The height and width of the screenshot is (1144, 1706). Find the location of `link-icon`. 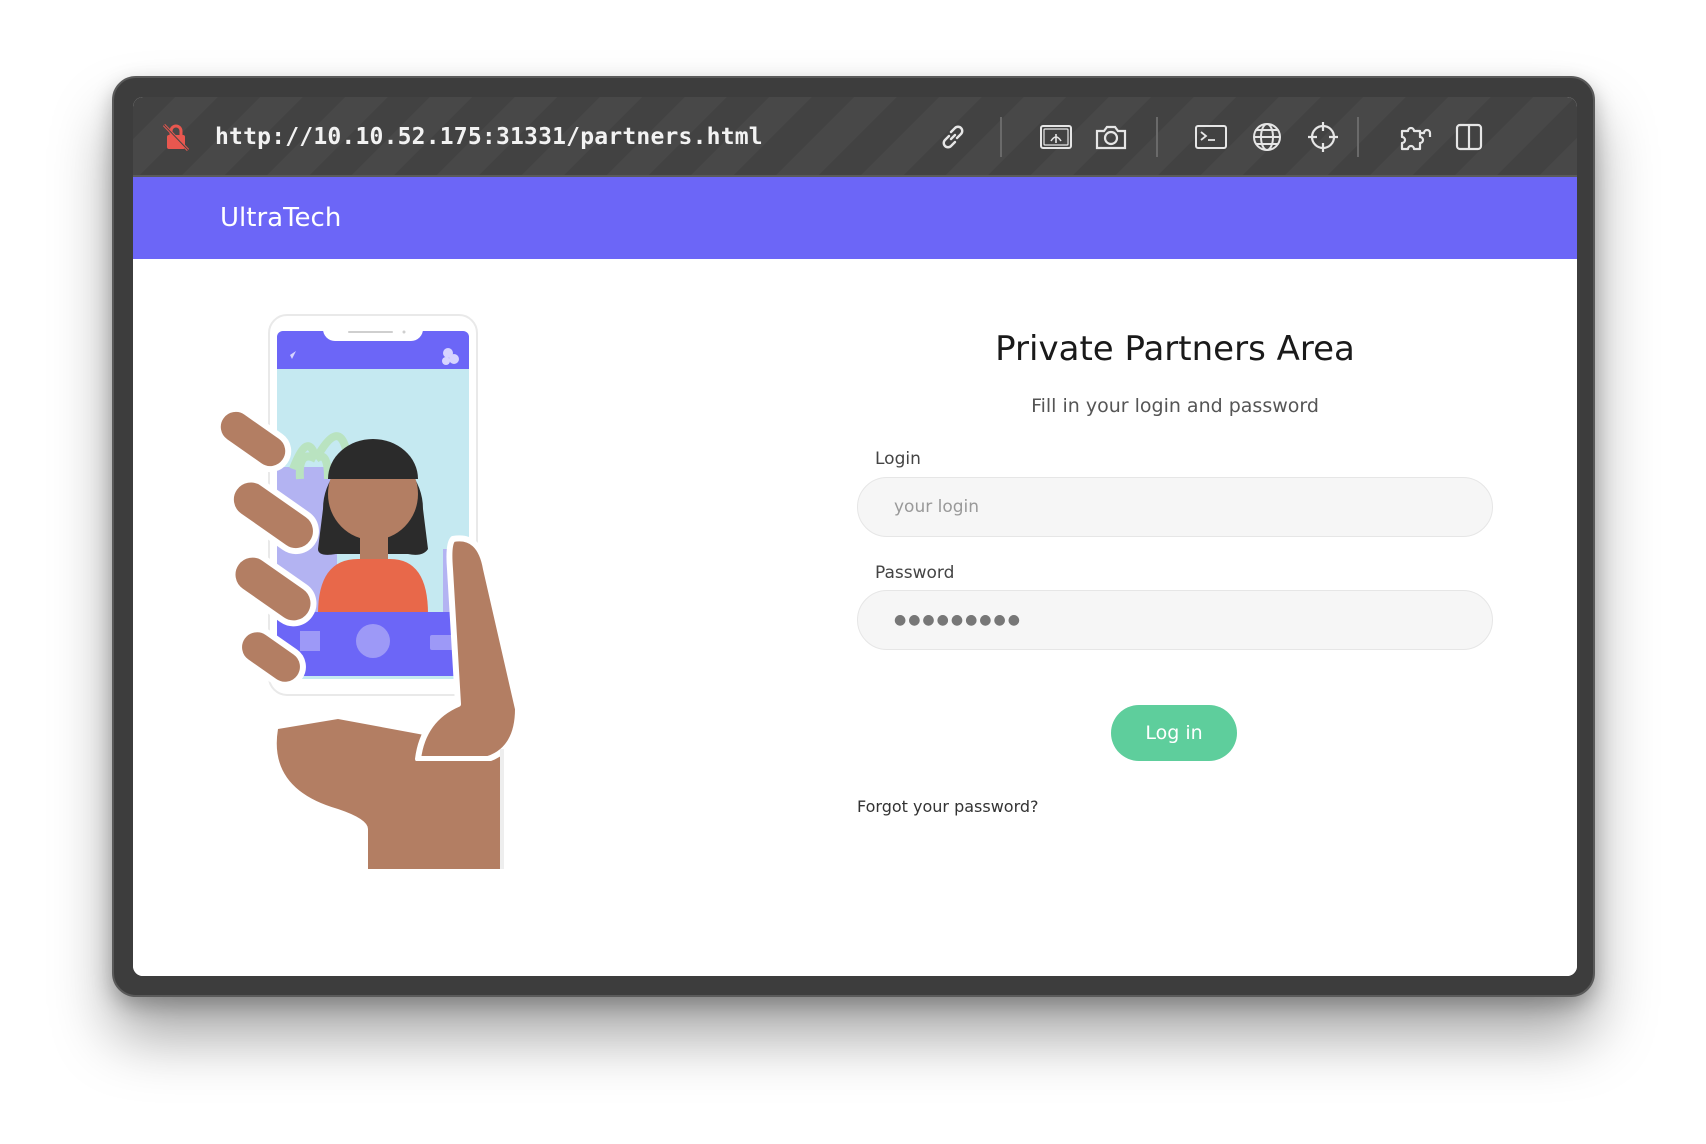

link-icon is located at coordinates (953, 137).